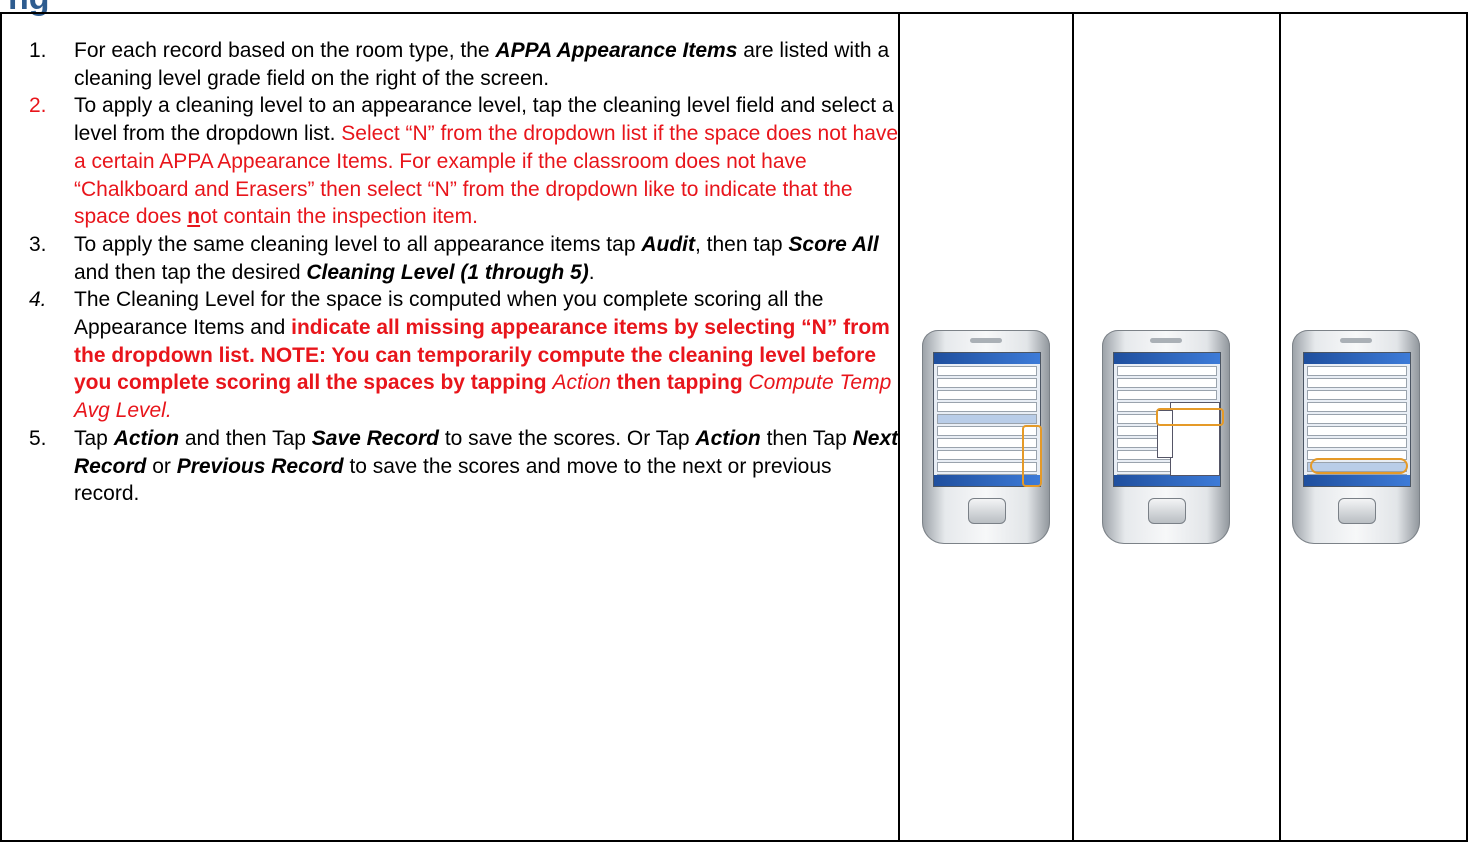 This screenshot has height=842, width=1468. What do you see at coordinates (833, 244) in the screenshot?
I see `step-term: Score All` at bounding box center [833, 244].